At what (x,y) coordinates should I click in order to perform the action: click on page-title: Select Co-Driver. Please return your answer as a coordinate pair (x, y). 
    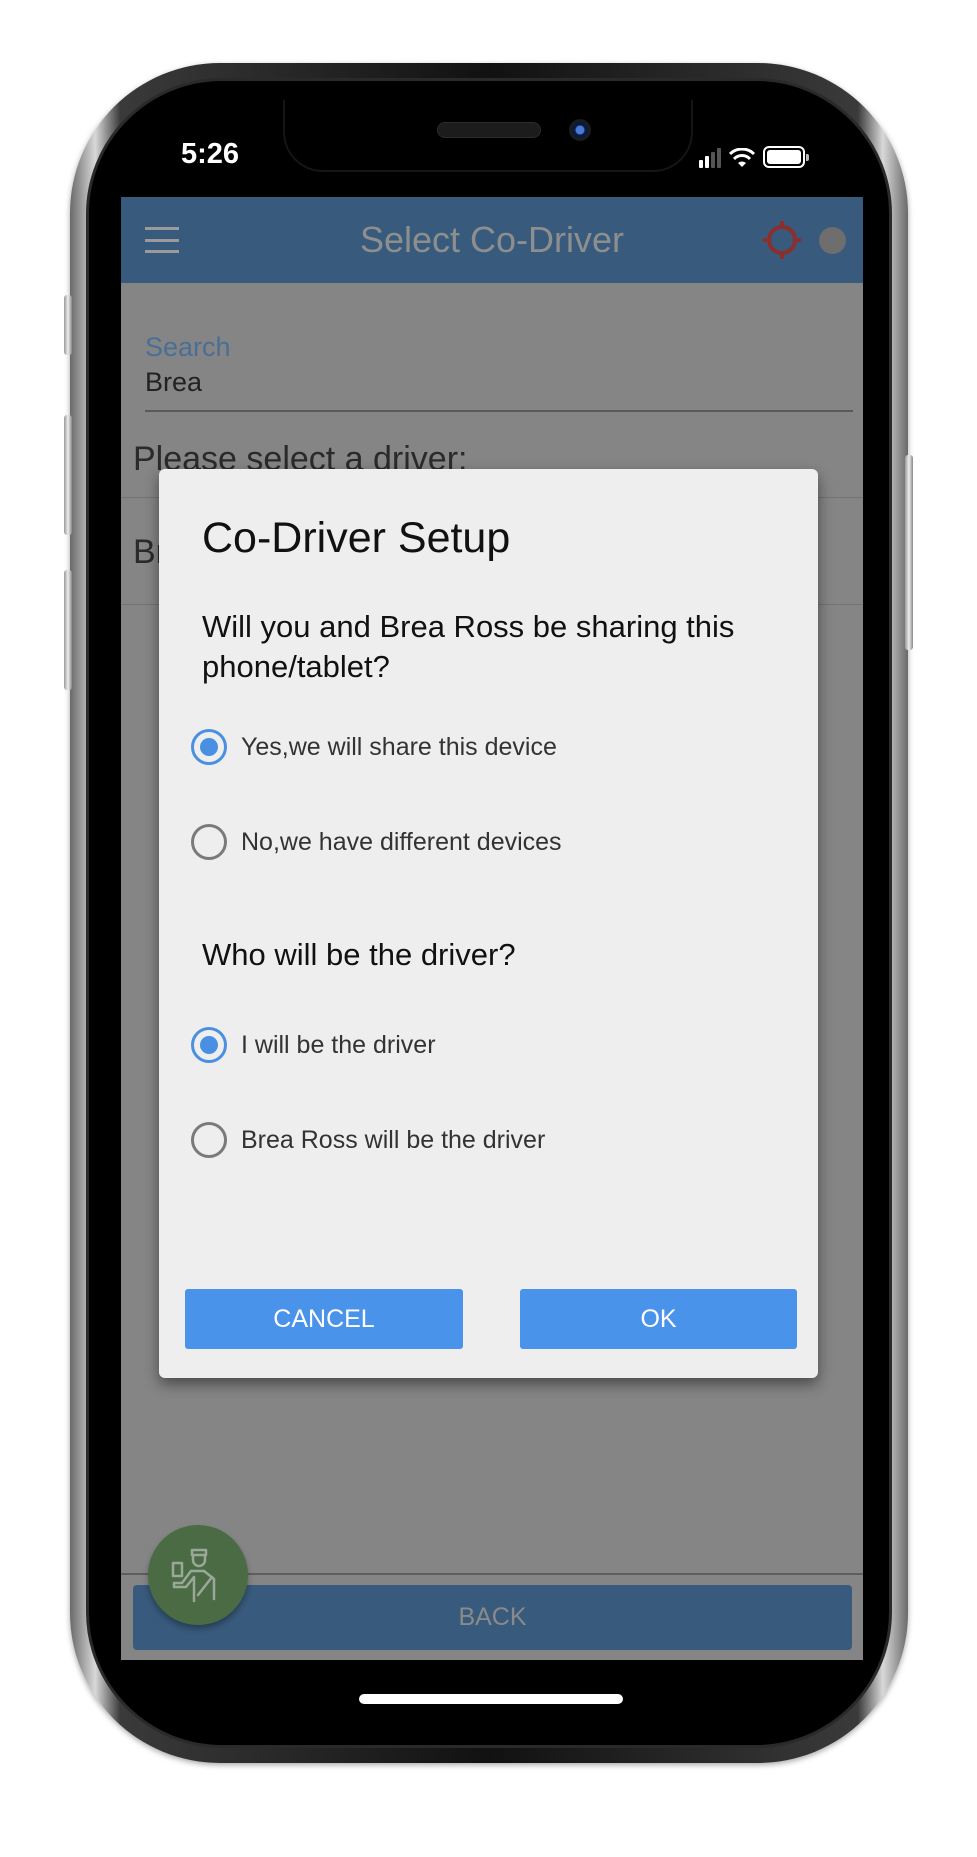
    Looking at the image, I should click on (492, 239).